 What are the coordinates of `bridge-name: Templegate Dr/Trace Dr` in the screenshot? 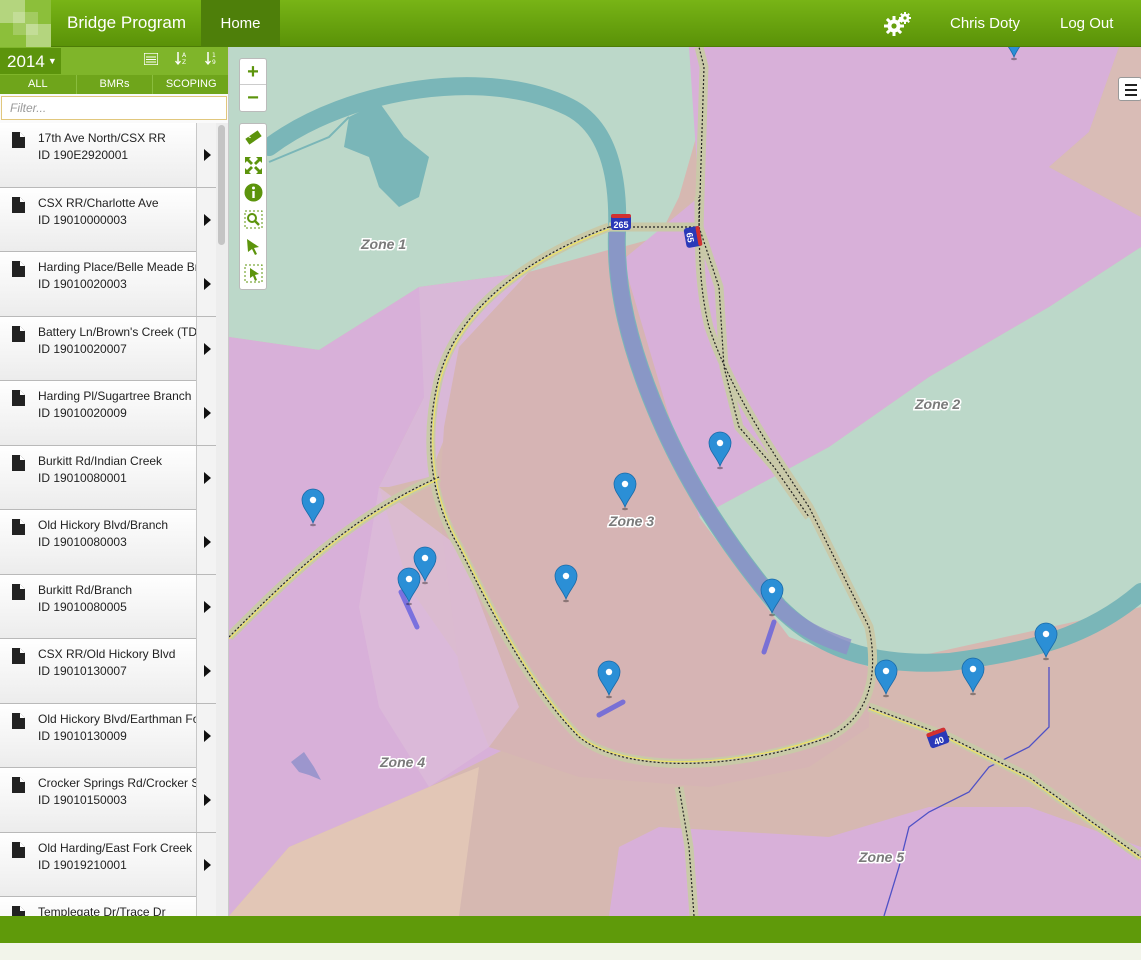 It's located at (102, 910).